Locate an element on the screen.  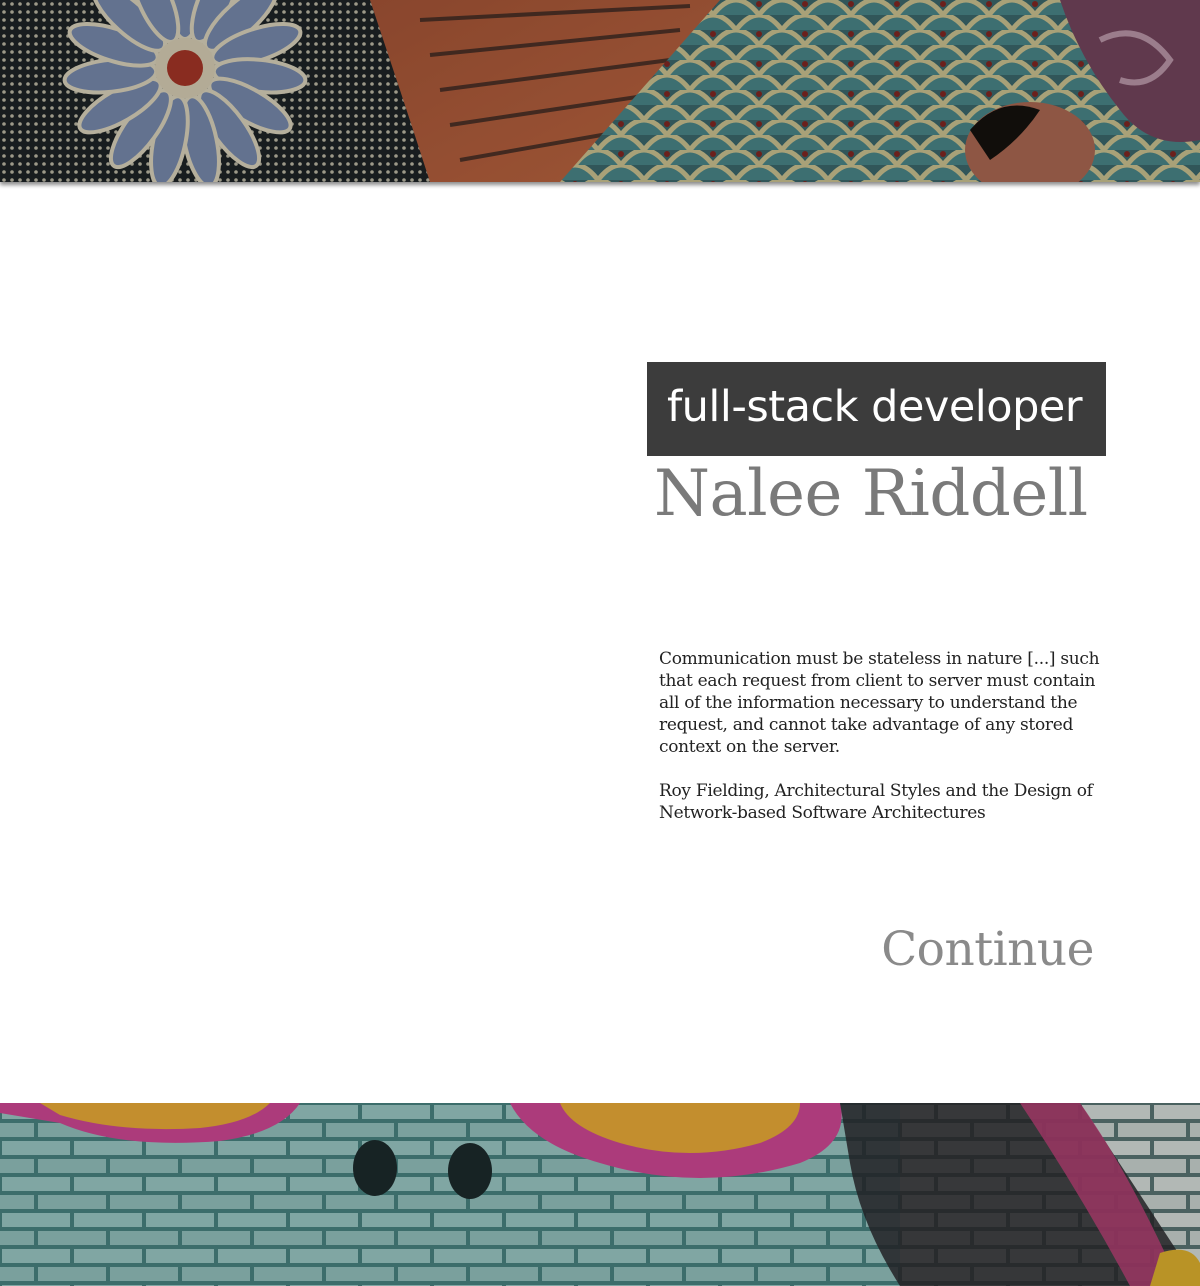
continue-link: Continue is located at coordinates (987, 950).